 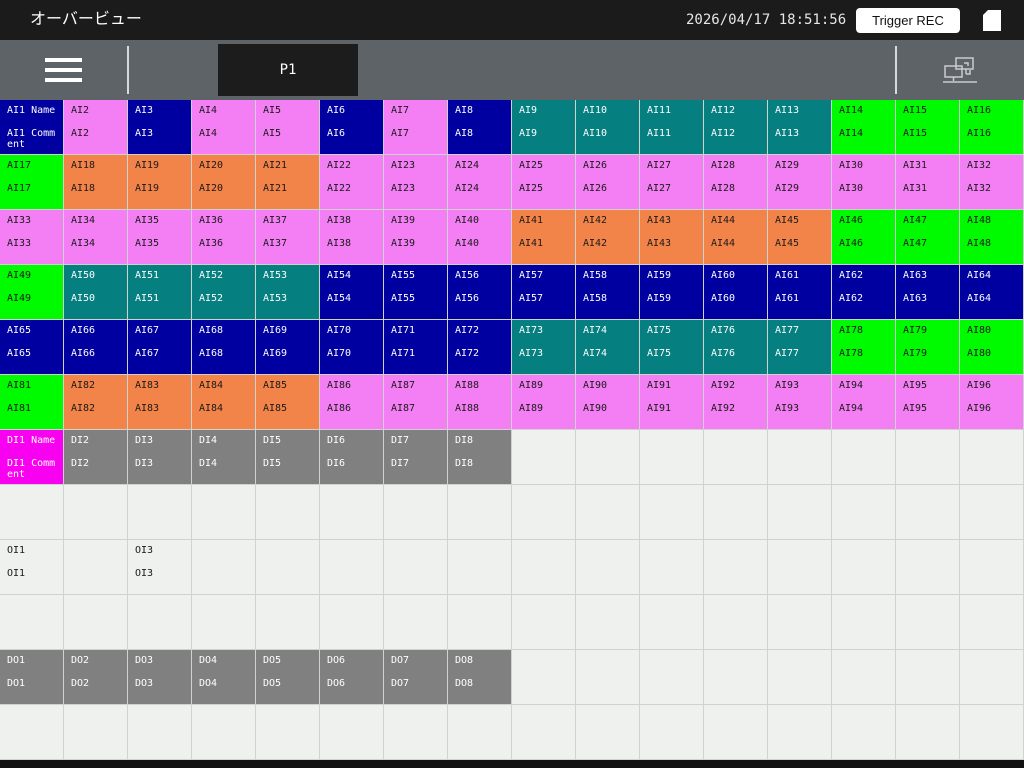 What do you see at coordinates (992, 182) in the screenshot?
I see `channel-cell-ai32: AI32 AI32` at bounding box center [992, 182].